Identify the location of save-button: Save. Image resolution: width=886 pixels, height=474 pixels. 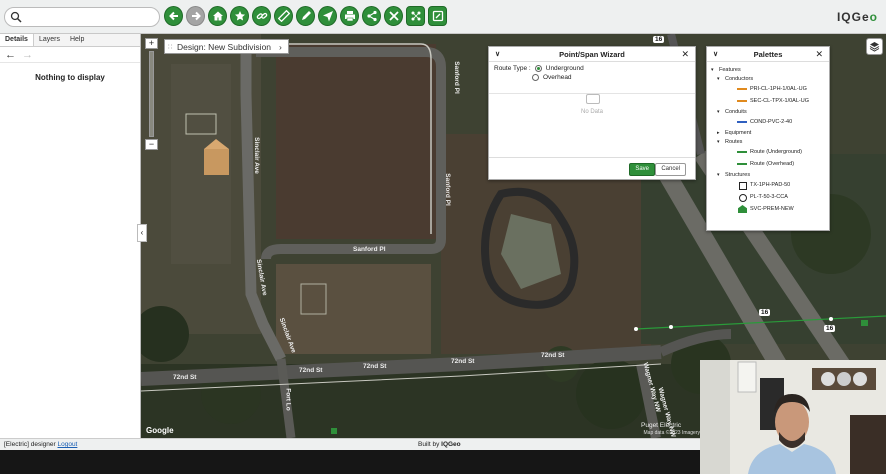
(642, 169).